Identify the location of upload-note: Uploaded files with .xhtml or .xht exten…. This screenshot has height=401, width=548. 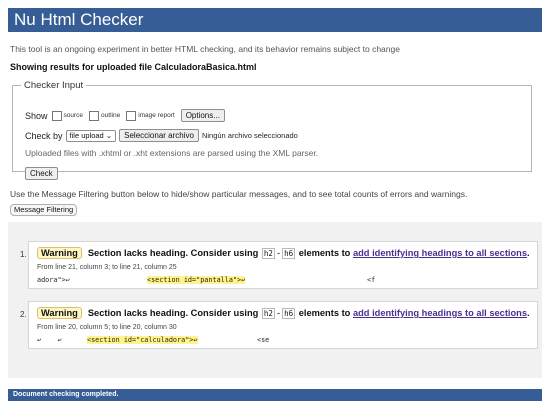
(172, 153).